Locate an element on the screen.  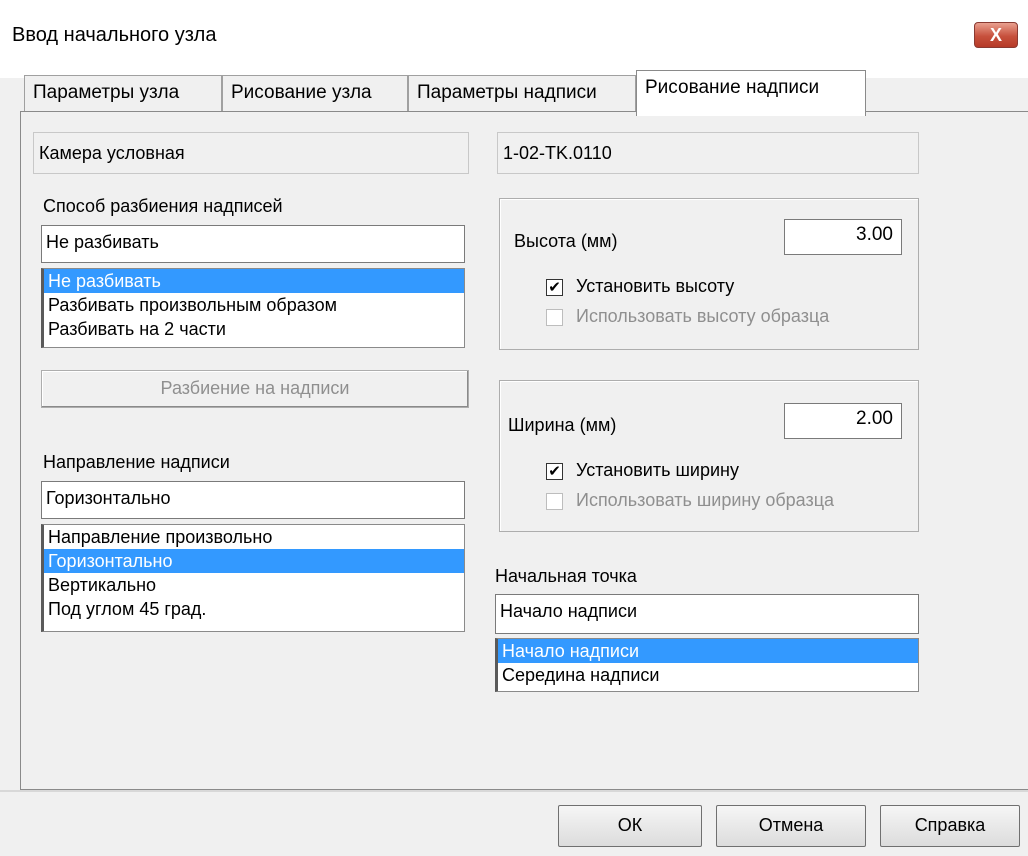
height-input: 3.00 is located at coordinates (843, 237).